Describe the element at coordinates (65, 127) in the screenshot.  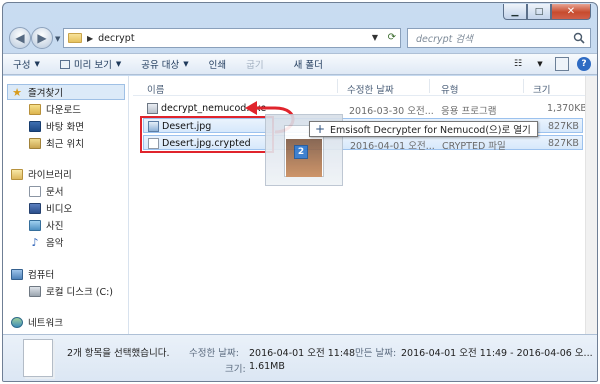
I see `sidebar-label: 바탕 화면` at that location.